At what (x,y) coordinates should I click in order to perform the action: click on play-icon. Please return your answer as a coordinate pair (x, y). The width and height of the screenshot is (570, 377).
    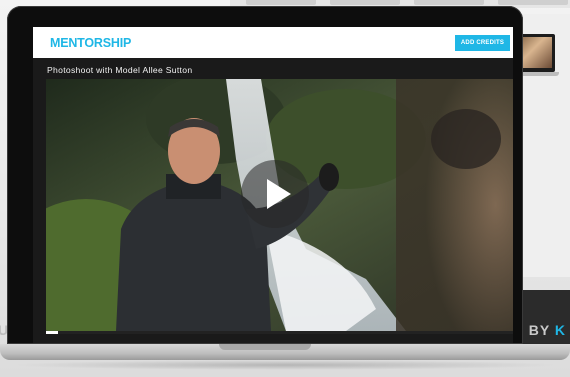
    Looking at the image, I should click on (279, 194).